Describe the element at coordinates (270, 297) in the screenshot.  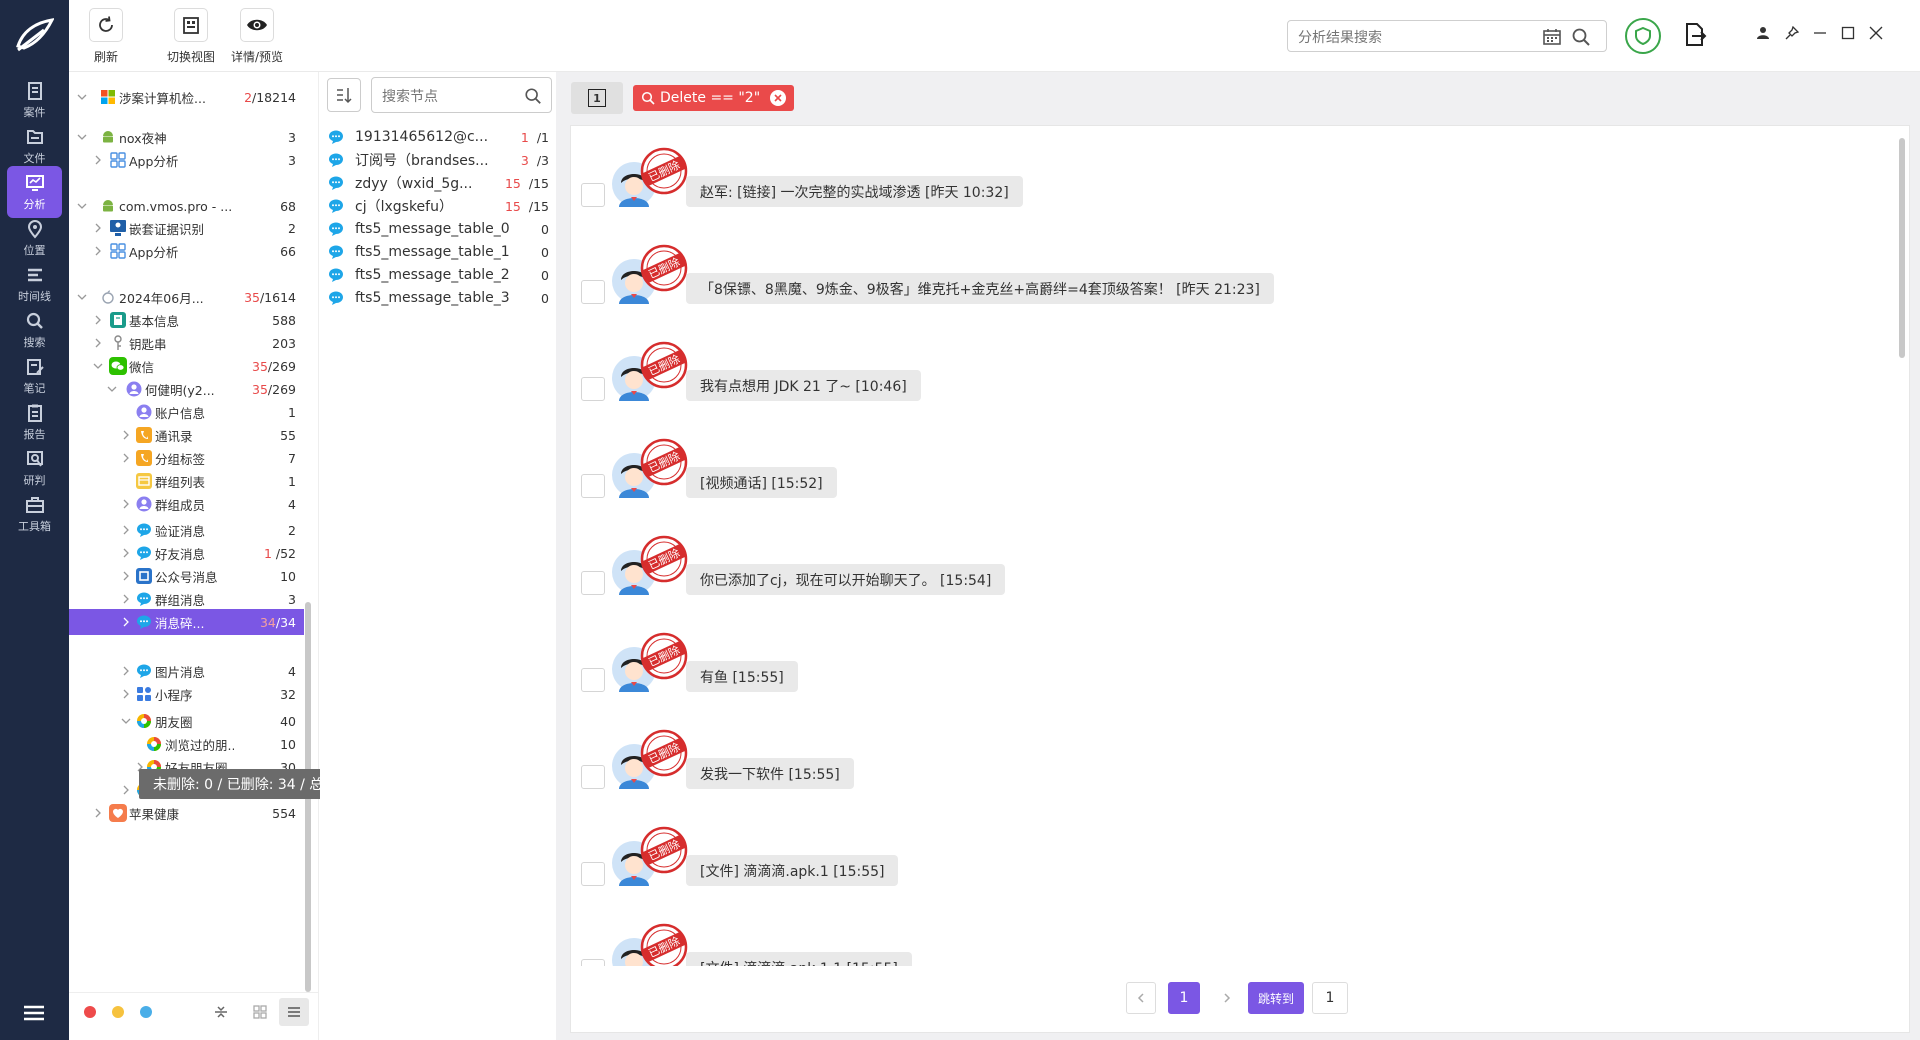
I see `tree-node-count: 35/1614` at that location.